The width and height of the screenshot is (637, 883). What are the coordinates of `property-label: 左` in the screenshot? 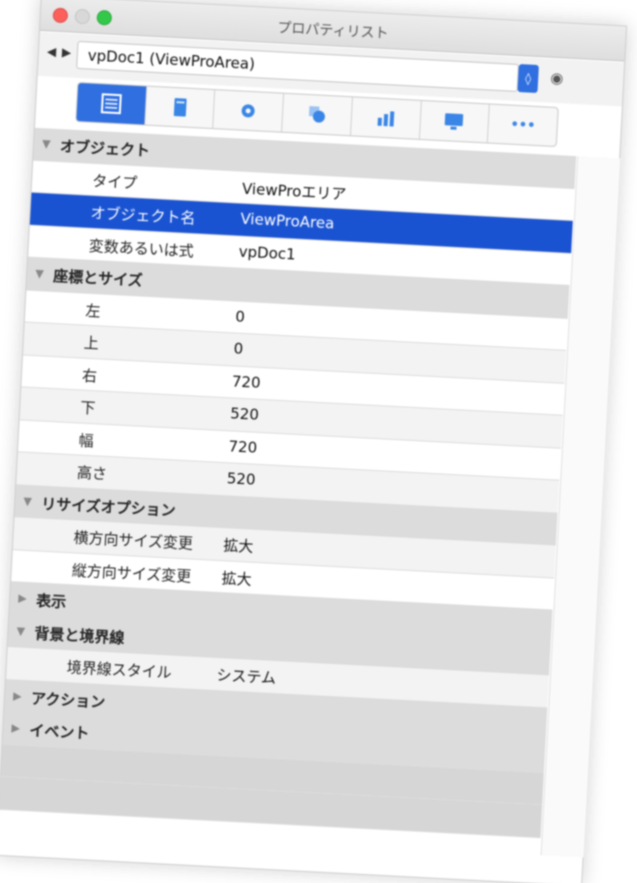 It's located at (93, 310).